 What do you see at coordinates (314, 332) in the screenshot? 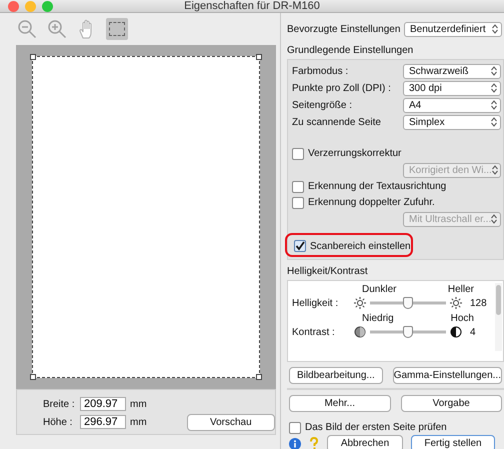
I see `slider-label: Kontrast :` at bounding box center [314, 332].